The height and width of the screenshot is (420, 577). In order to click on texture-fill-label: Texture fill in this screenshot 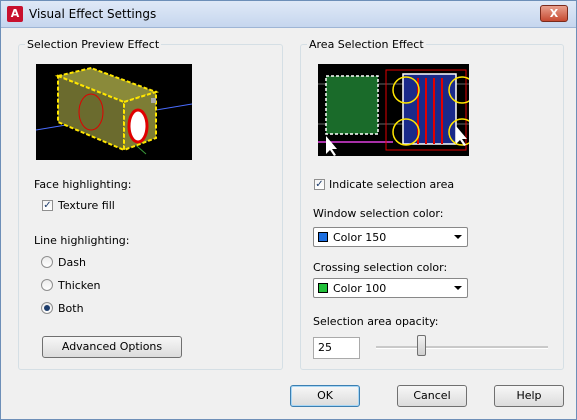, I will do `click(86, 205)`.